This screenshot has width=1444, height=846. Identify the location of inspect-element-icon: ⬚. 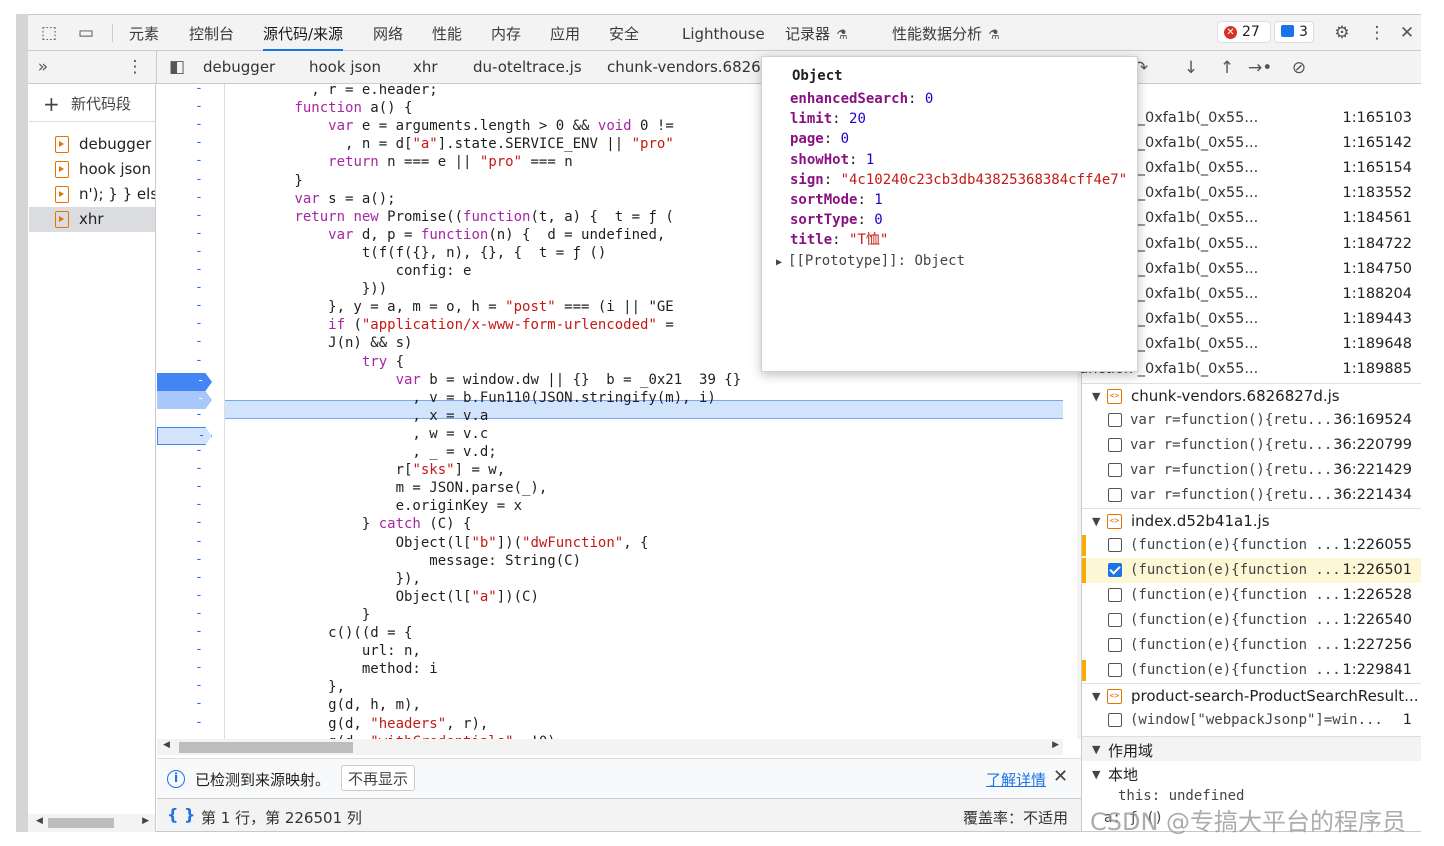
(49, 33).